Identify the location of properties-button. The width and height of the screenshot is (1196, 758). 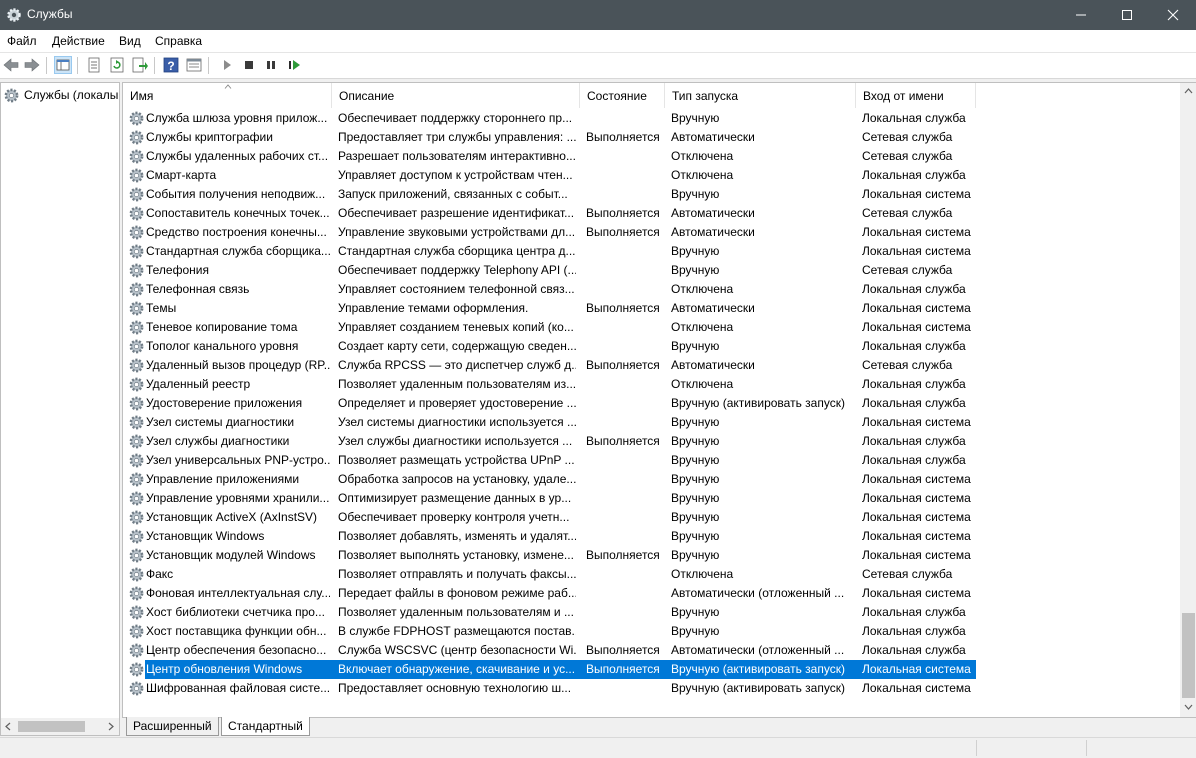
(94, 65).